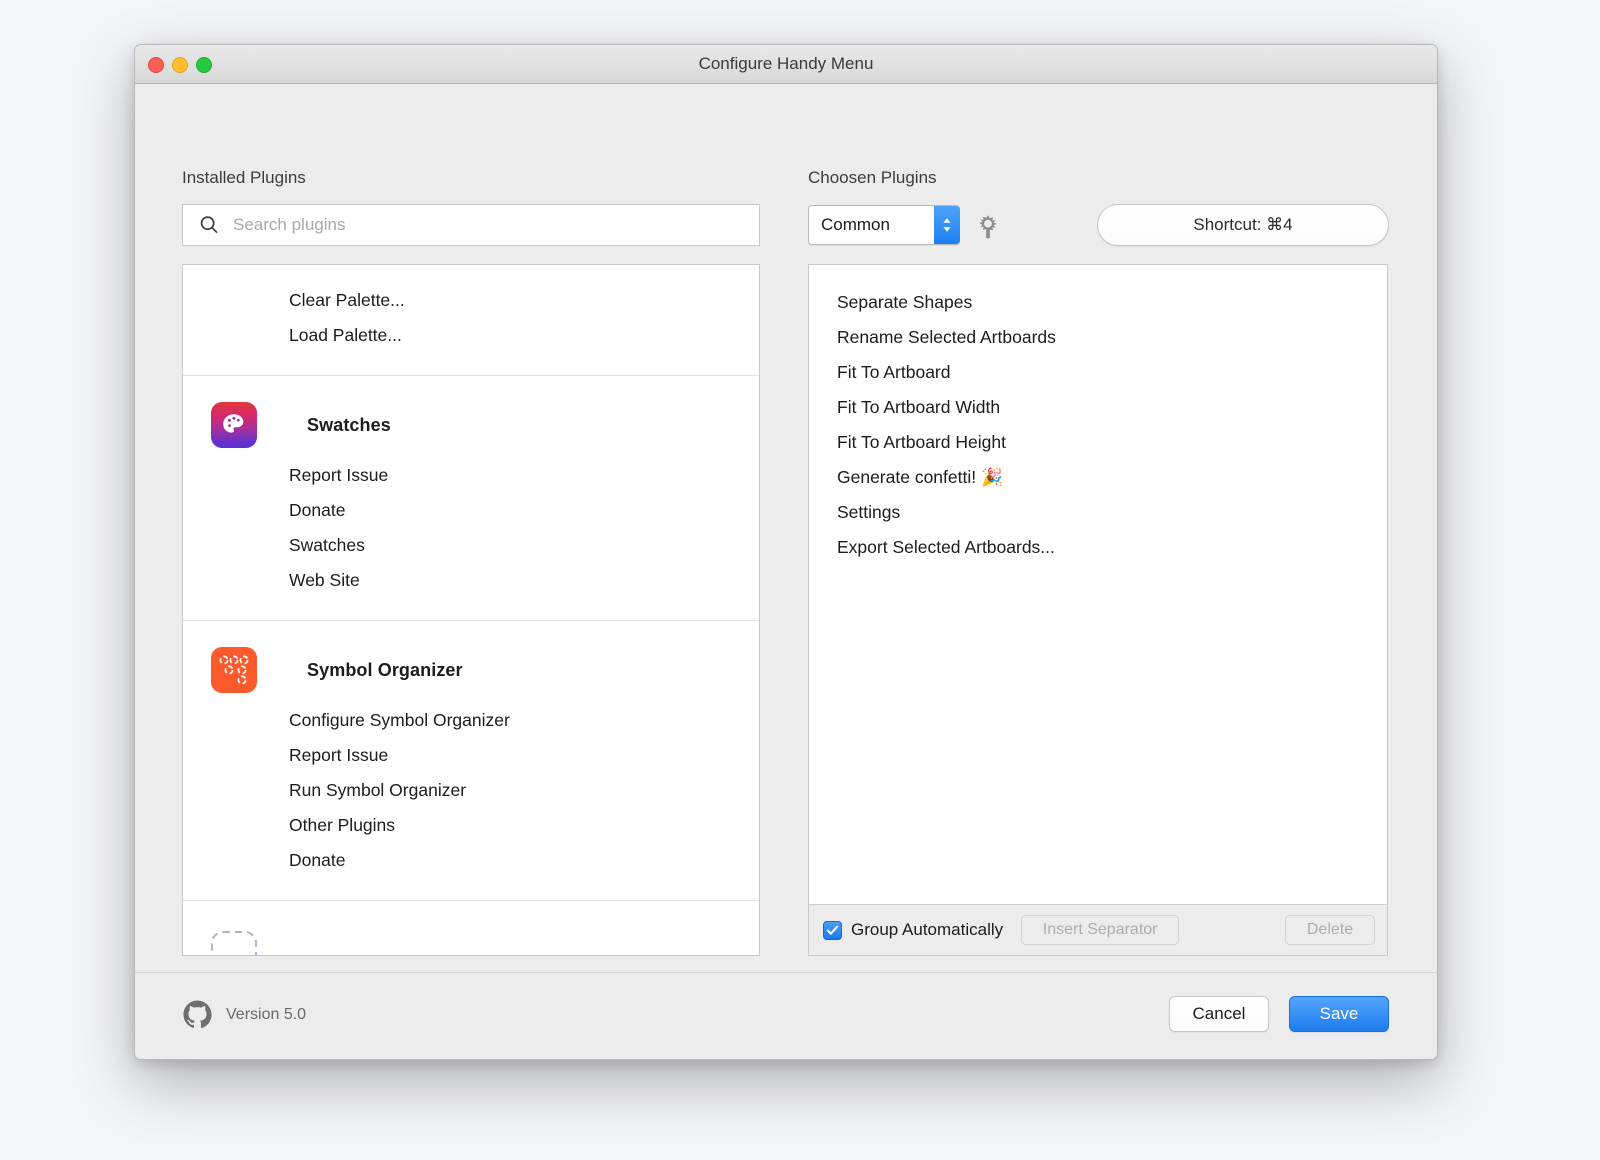 Image resolution: width=1600 pixels, height=1160 pixels. Describe the element at coordinates (209, 225) in the screenshot. I see `search-icon` at that location.